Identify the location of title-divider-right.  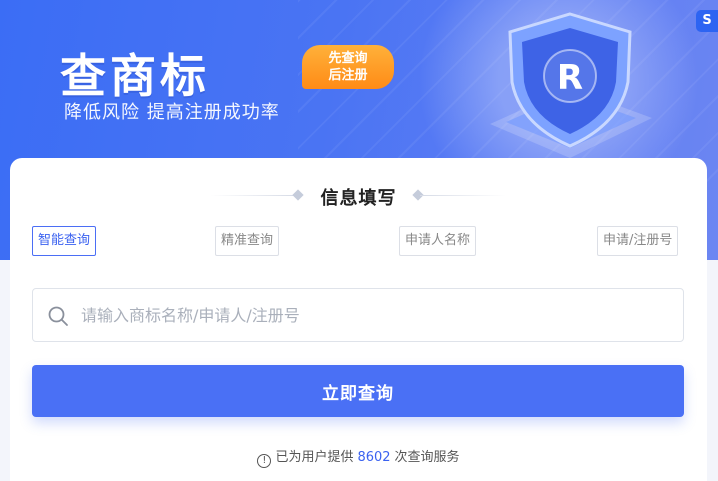
(463, 195).